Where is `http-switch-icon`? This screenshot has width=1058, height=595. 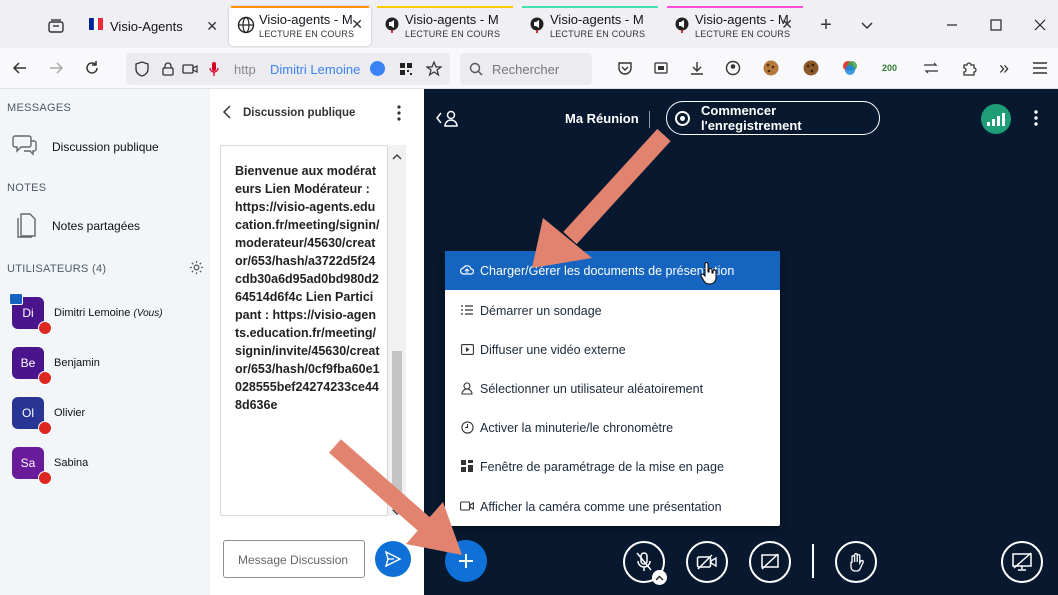 http-switch-icon is located at coordinates (931, 68).